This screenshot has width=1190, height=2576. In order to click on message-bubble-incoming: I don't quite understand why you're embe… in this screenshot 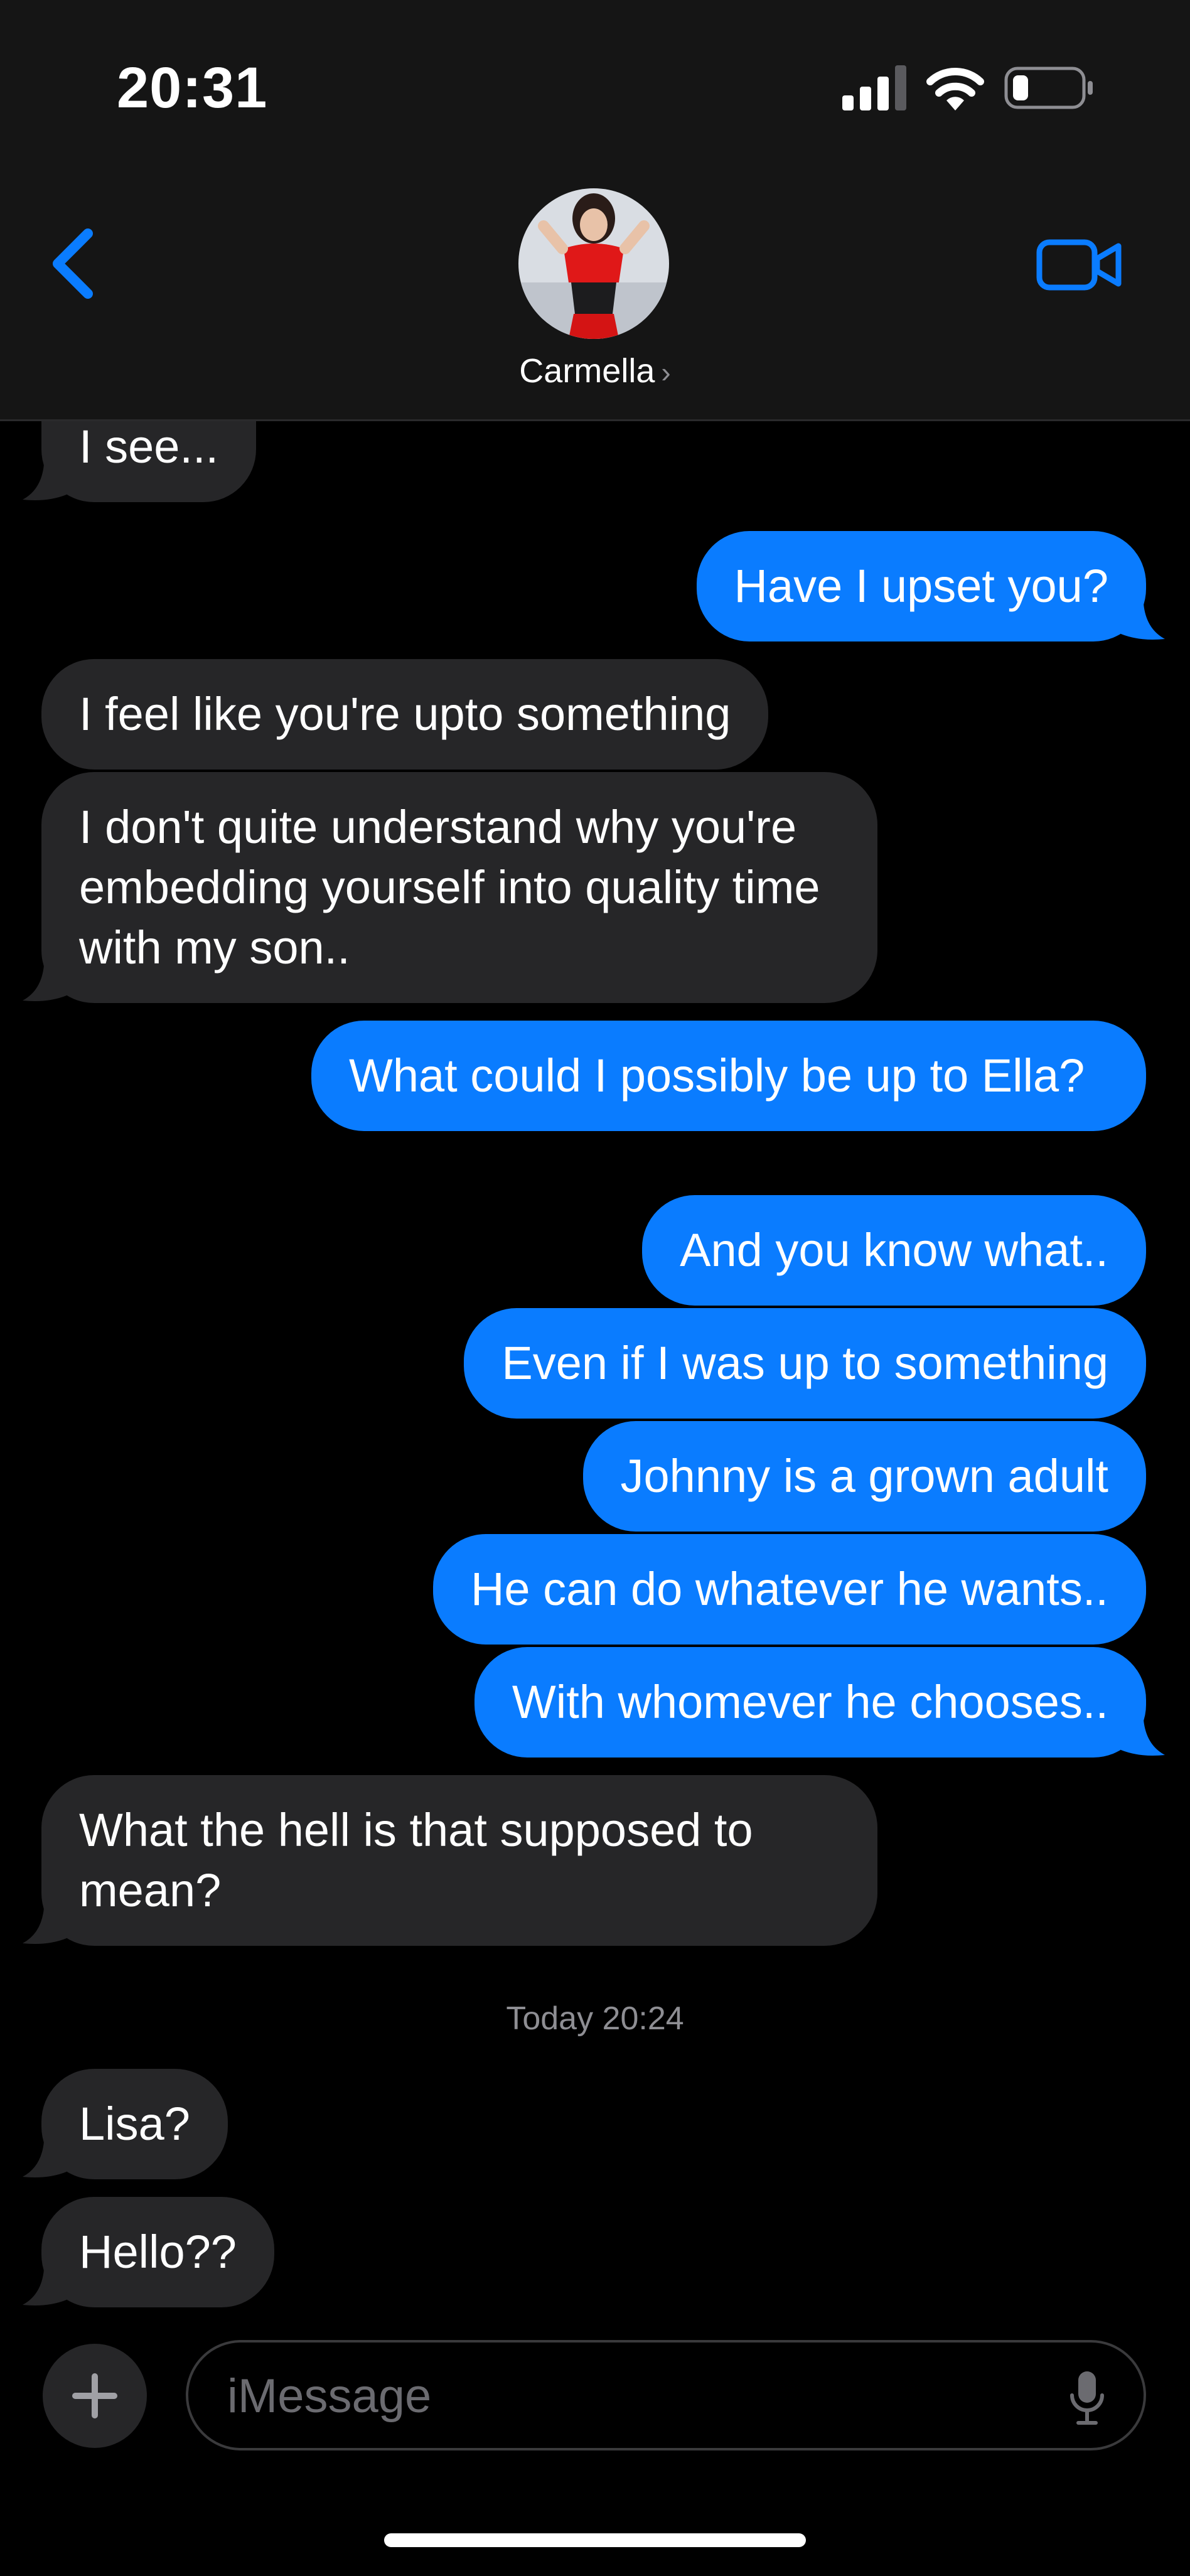, I will do `click(450, 887)`.